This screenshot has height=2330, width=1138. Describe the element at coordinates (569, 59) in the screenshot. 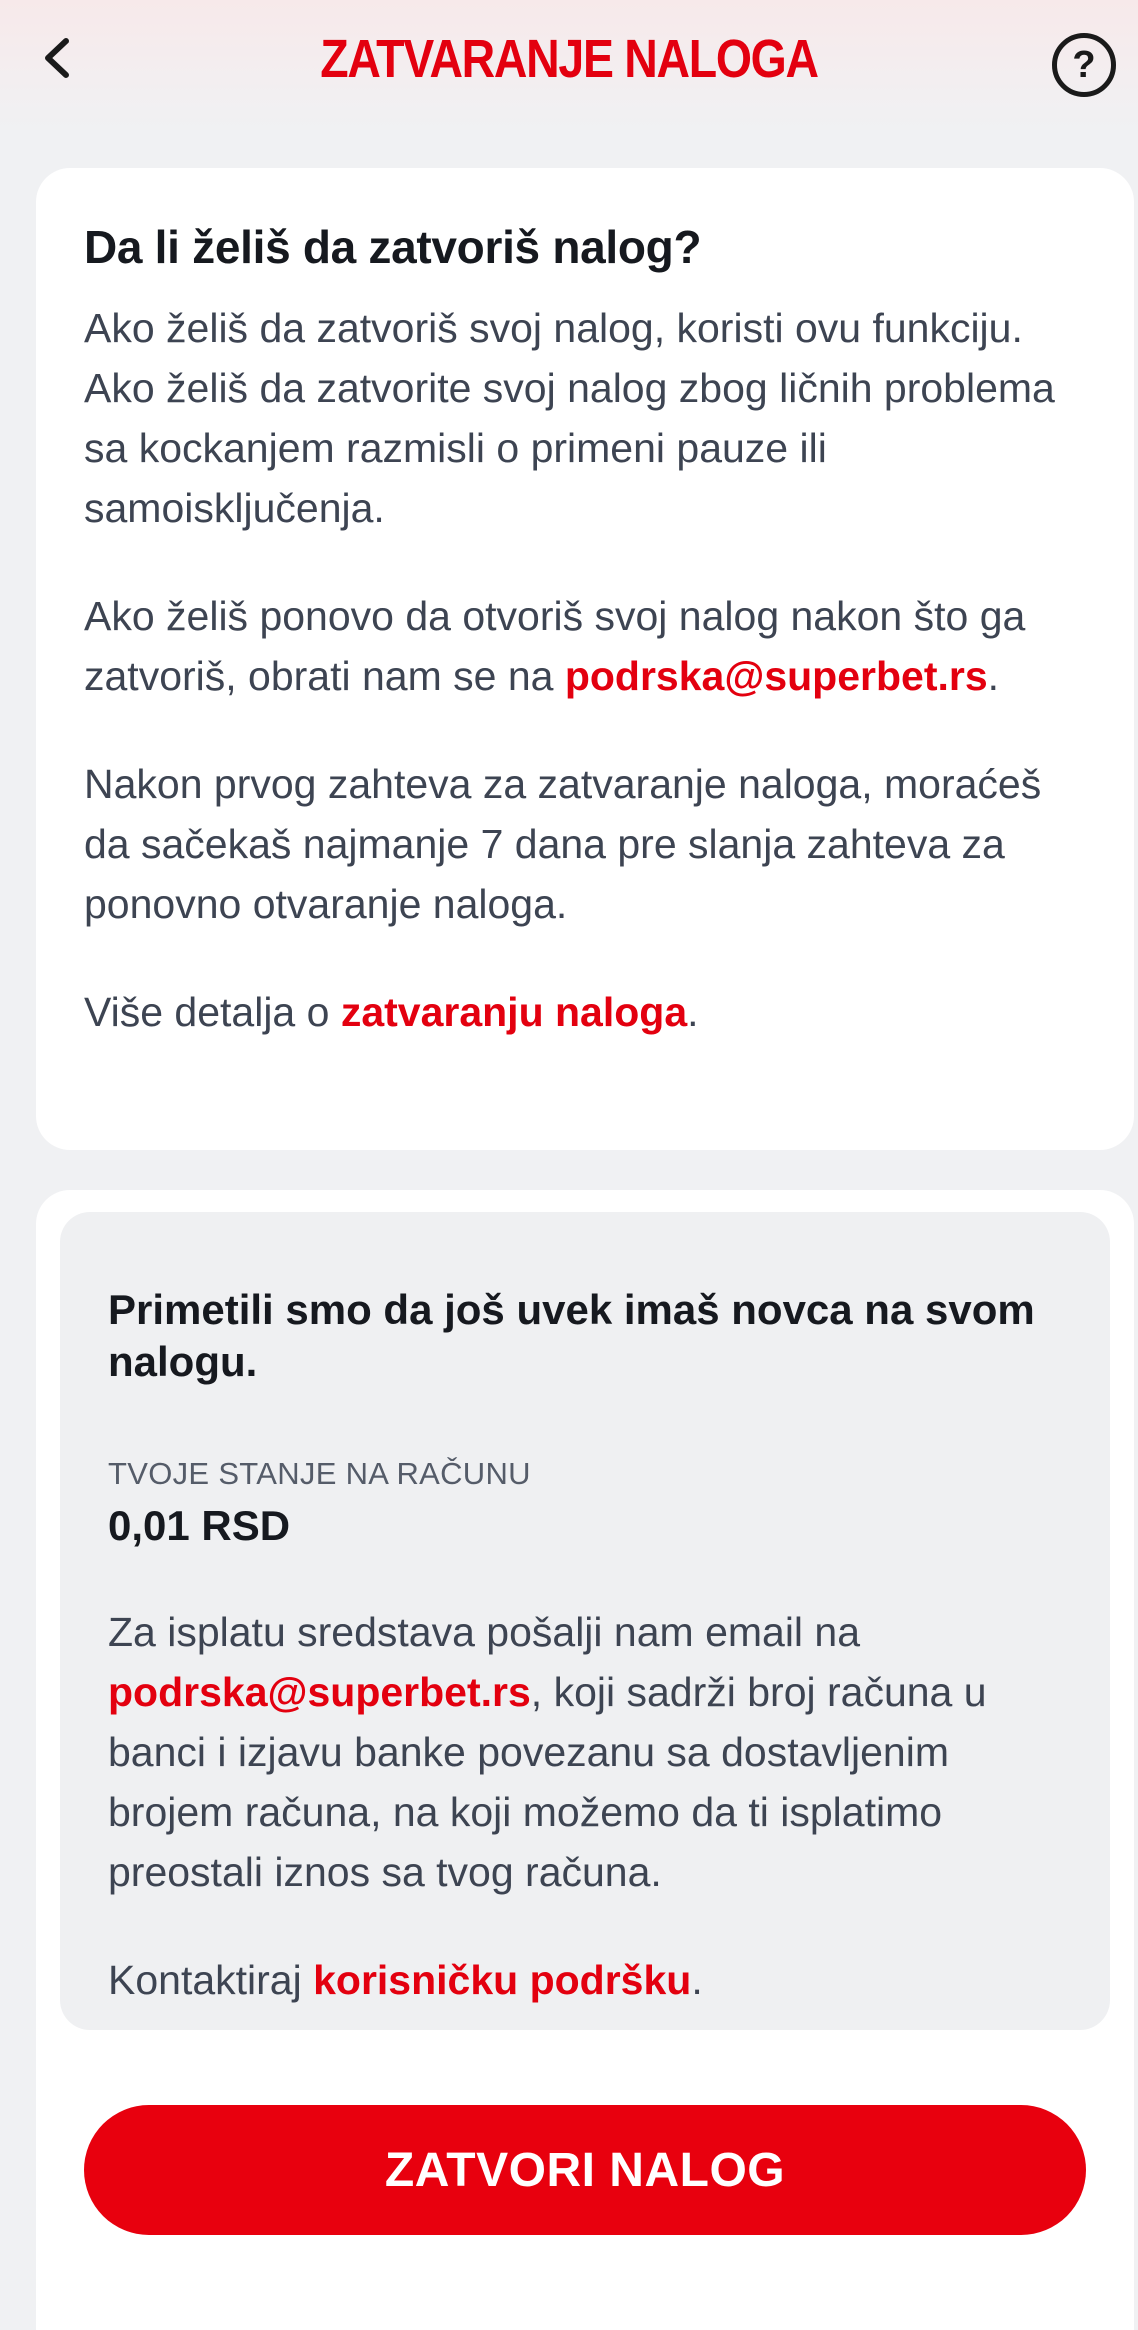

I see `page-title: ZATVARANJE NALOGA` at that location.